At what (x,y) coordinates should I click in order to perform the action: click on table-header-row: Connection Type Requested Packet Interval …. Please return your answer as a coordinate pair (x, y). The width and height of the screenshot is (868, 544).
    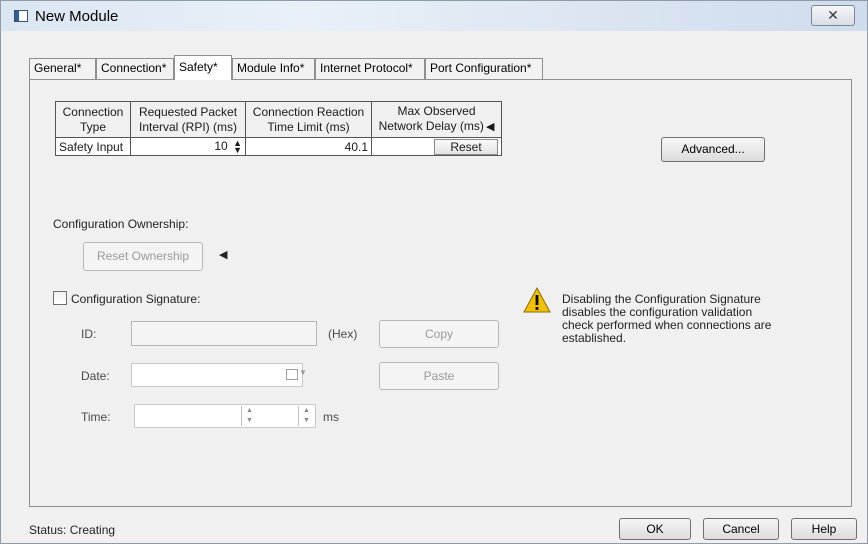
    Looking at the image, I should click on (278, 119).